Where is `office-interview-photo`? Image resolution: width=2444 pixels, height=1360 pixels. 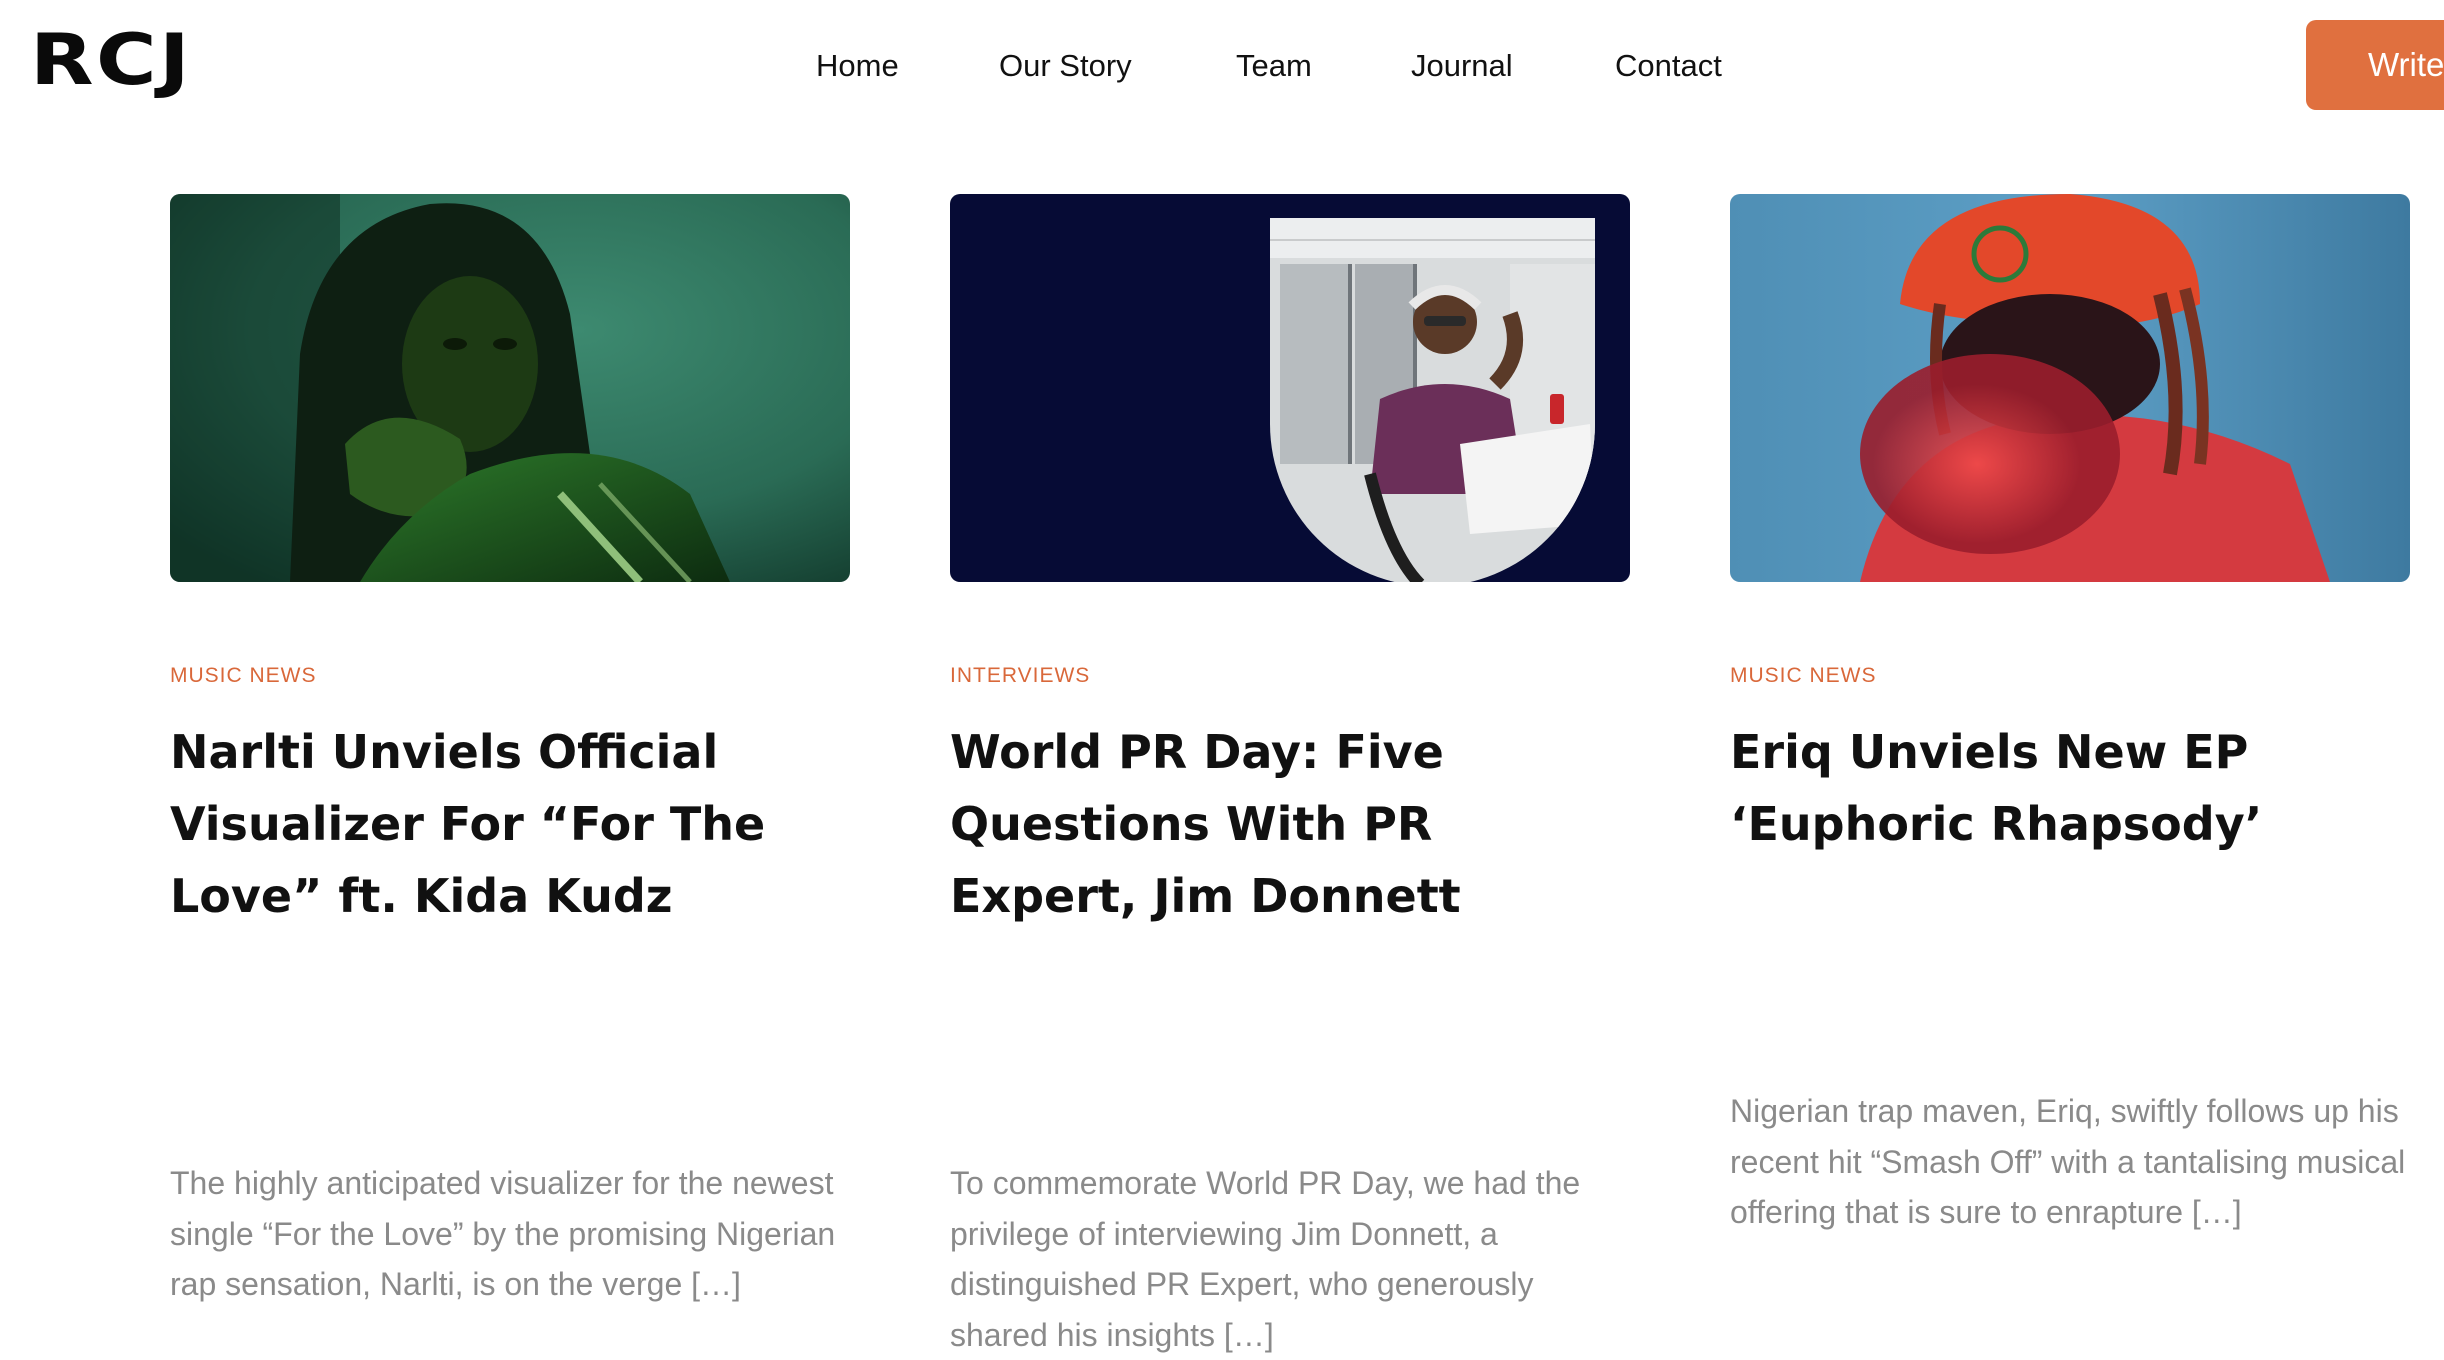
office-interview-photo is located at coordinates (1290, 388).